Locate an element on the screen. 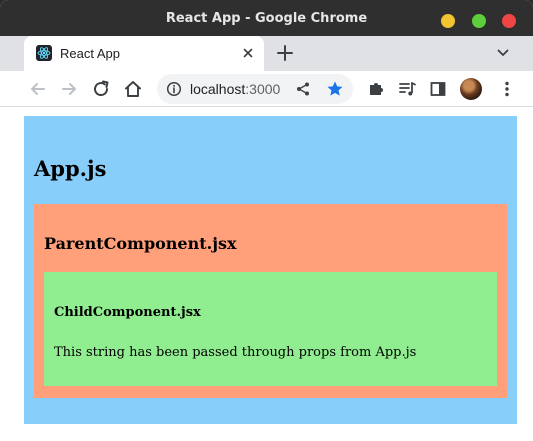  media-queue-icon is located at coordinates (407, 89).